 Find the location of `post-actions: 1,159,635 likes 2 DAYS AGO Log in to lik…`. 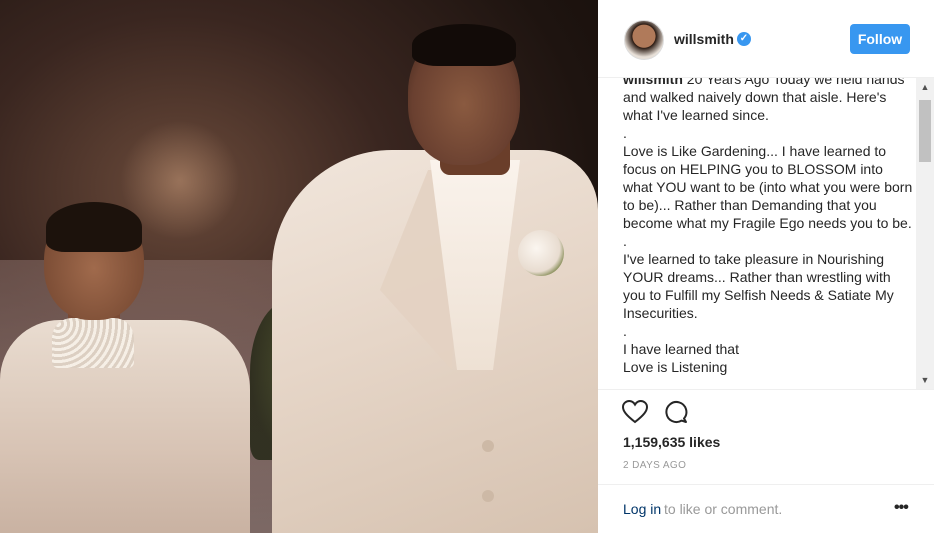

post-actions: 1,159,635 likes 2 DAYS AGO Log in to lik… is located at coordinates (766, 461).